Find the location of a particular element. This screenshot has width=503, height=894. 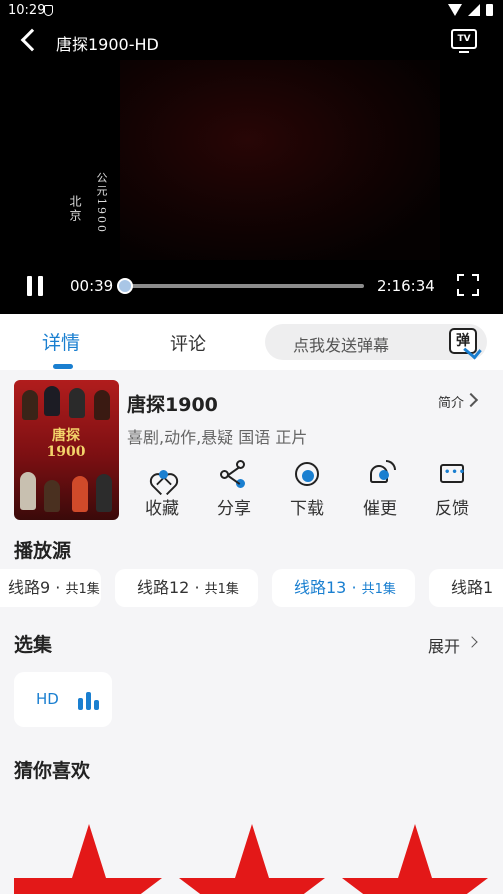

movie-poster: 唐探1900 is located at coordinates (66, 450).